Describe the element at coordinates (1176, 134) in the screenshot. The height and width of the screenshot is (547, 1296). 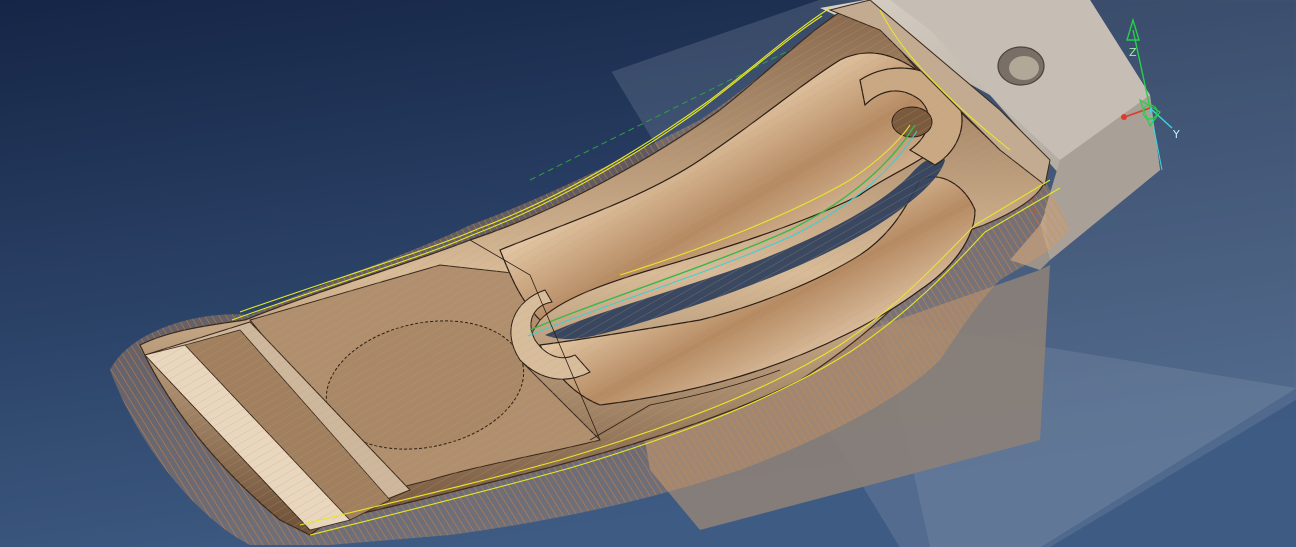
I see `axis-y-label: Y` at that location.